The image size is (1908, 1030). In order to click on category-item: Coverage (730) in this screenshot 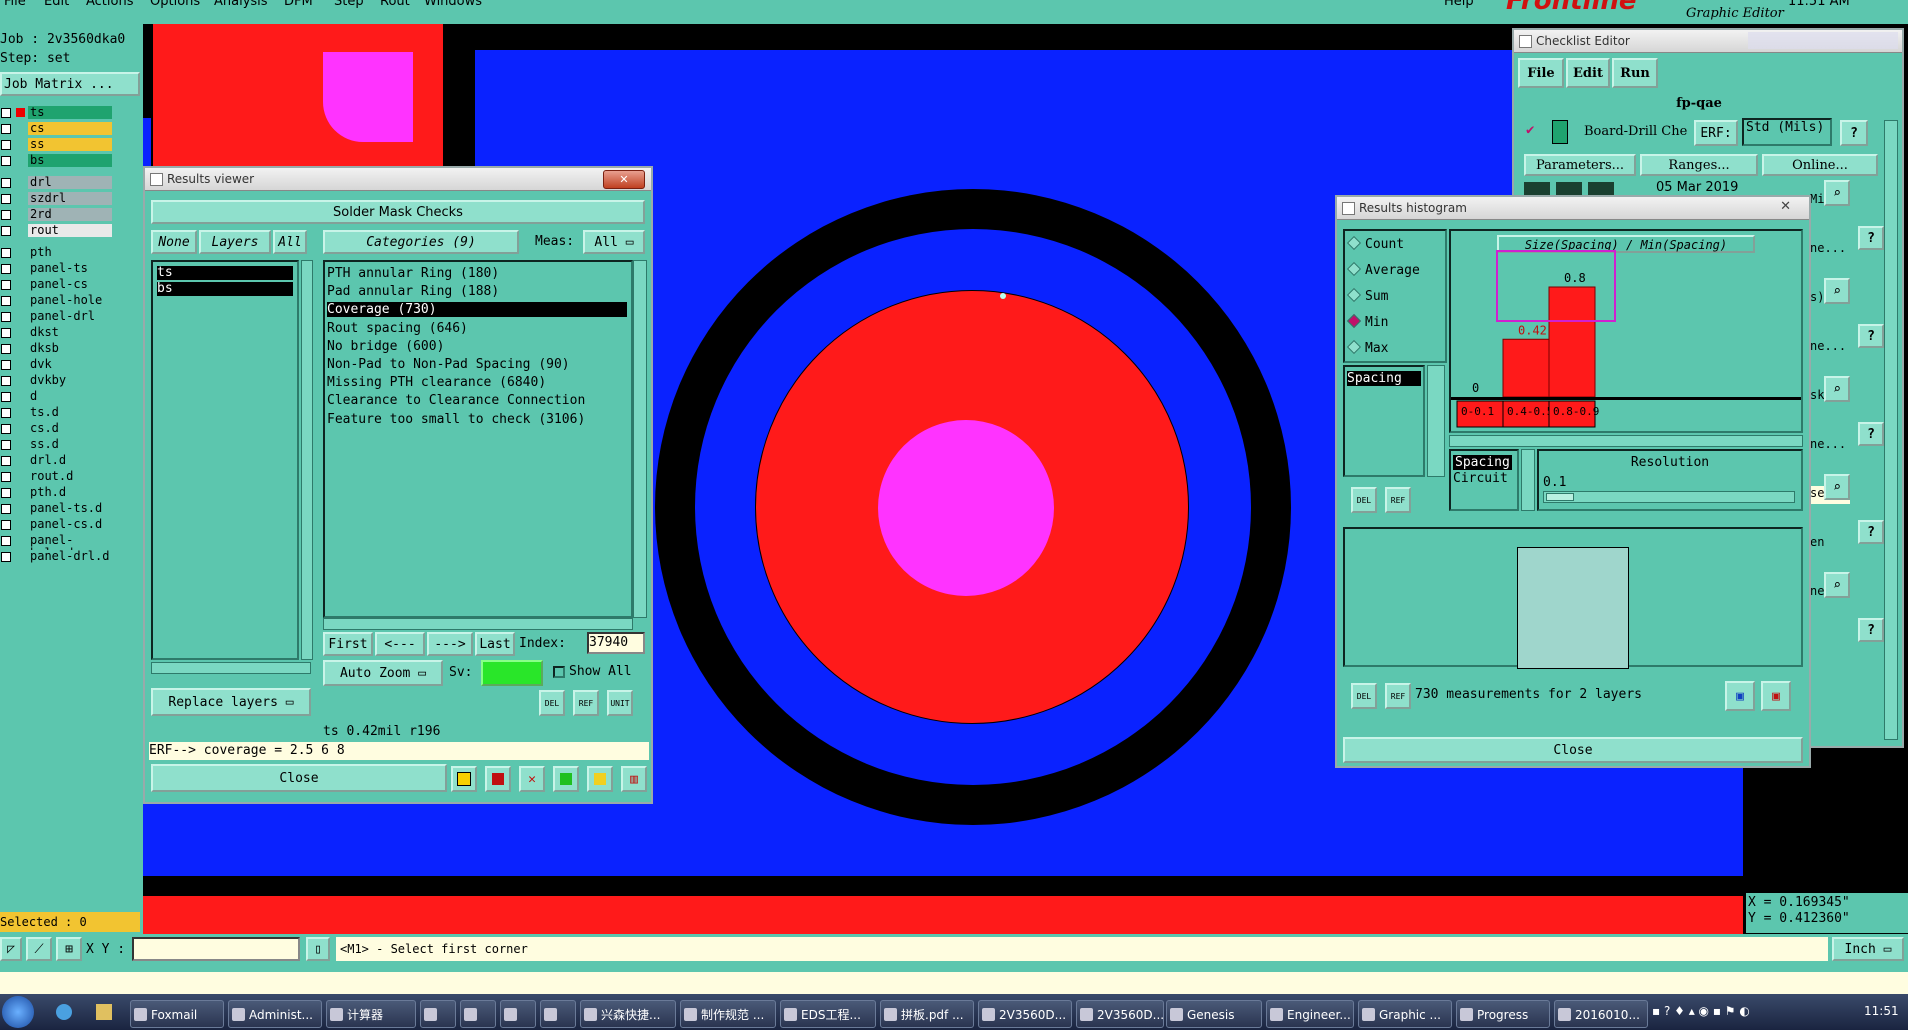, I will do `click(477, 310)`.